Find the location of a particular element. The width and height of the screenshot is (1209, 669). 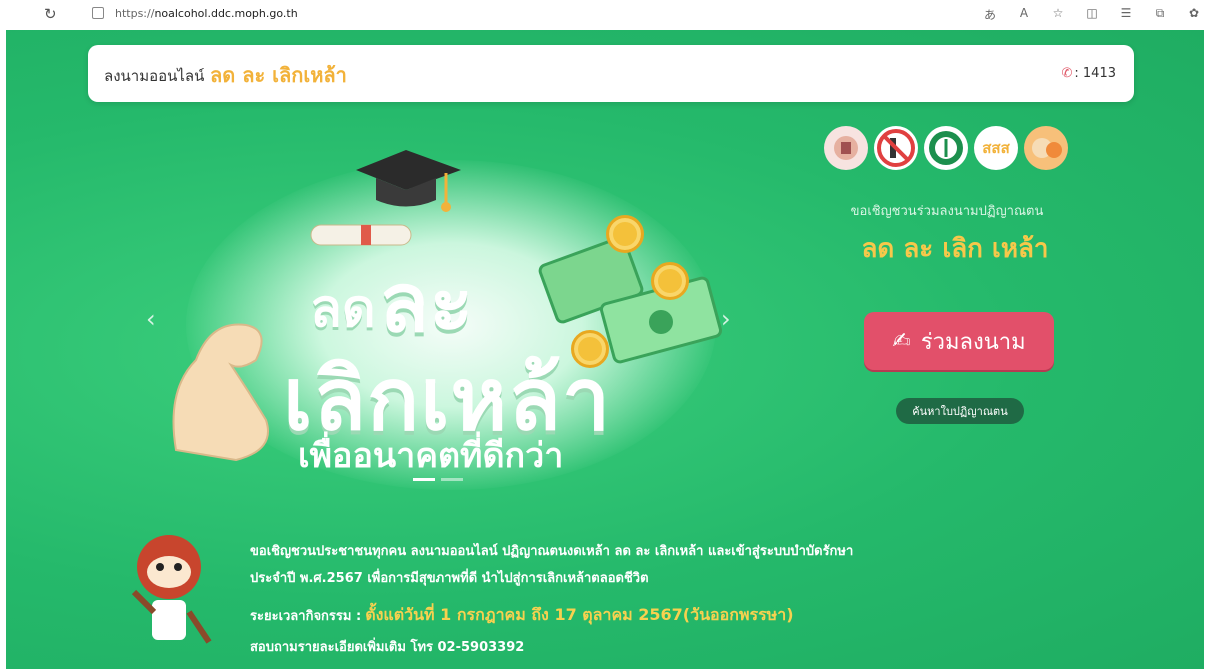

hotline-number: : 1413 is located at coordinates (1095, 73).